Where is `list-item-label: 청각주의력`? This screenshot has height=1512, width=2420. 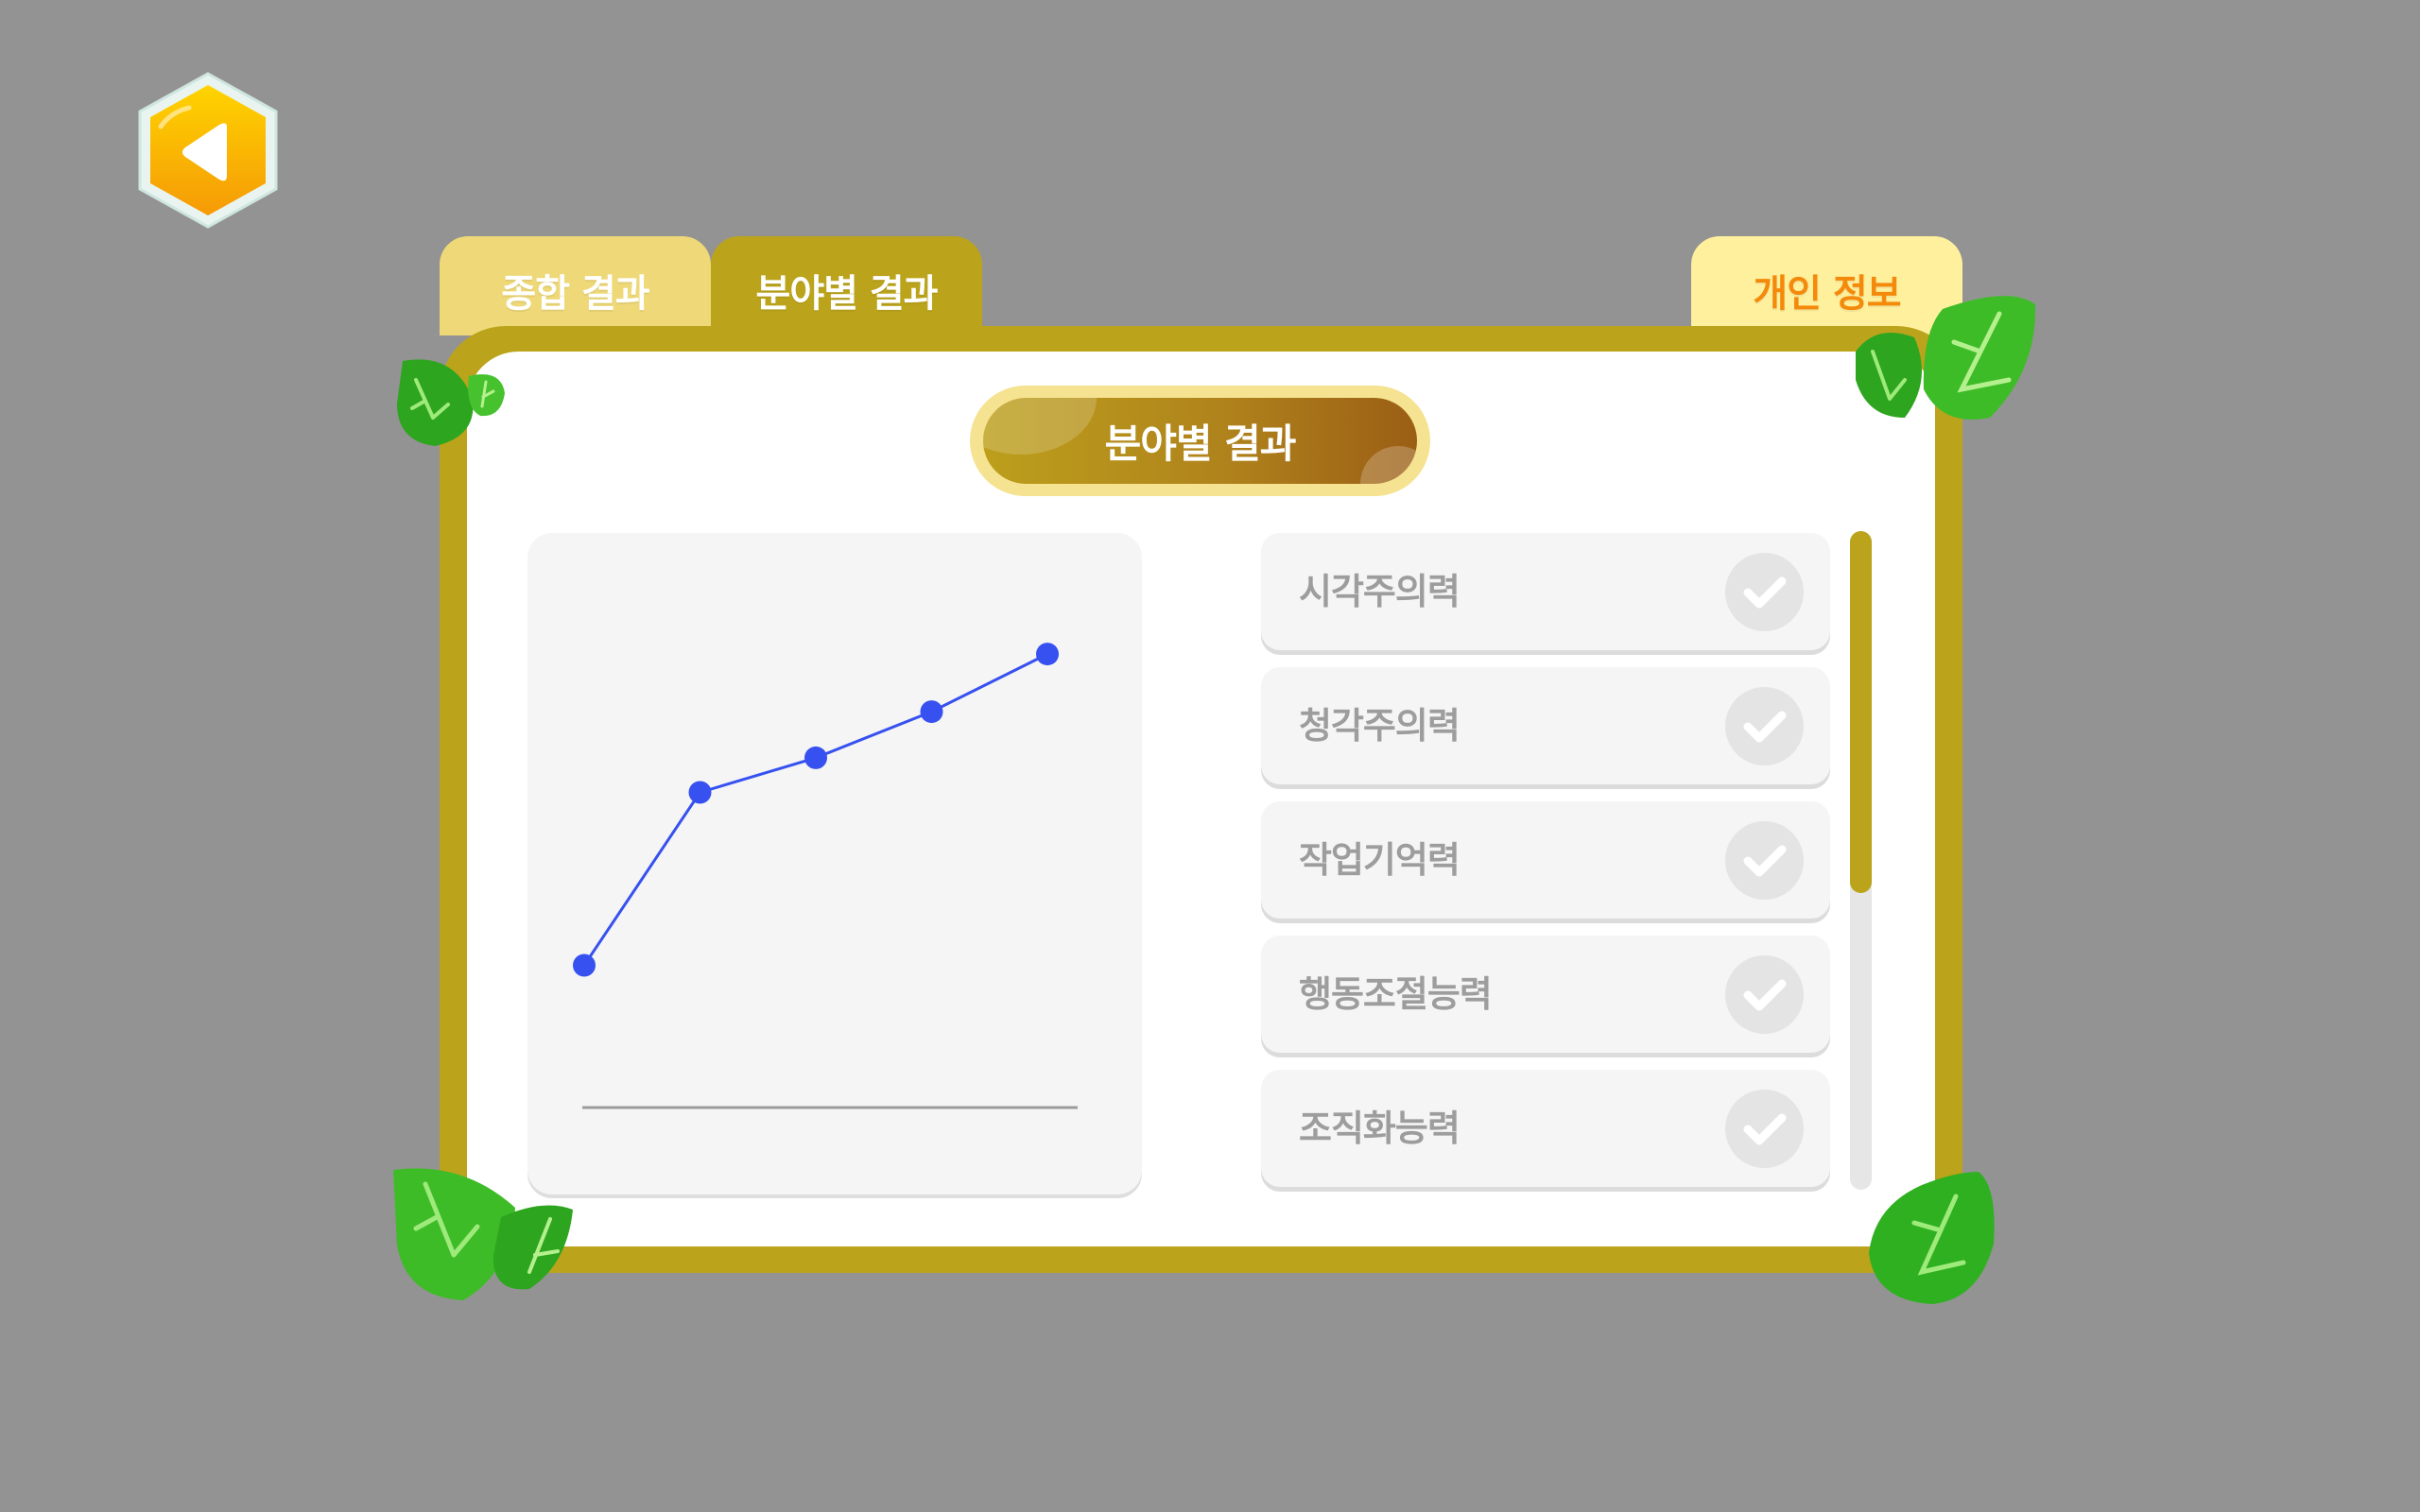 list-item-label: 청각주의력 is located at coordinates (1380, 726).